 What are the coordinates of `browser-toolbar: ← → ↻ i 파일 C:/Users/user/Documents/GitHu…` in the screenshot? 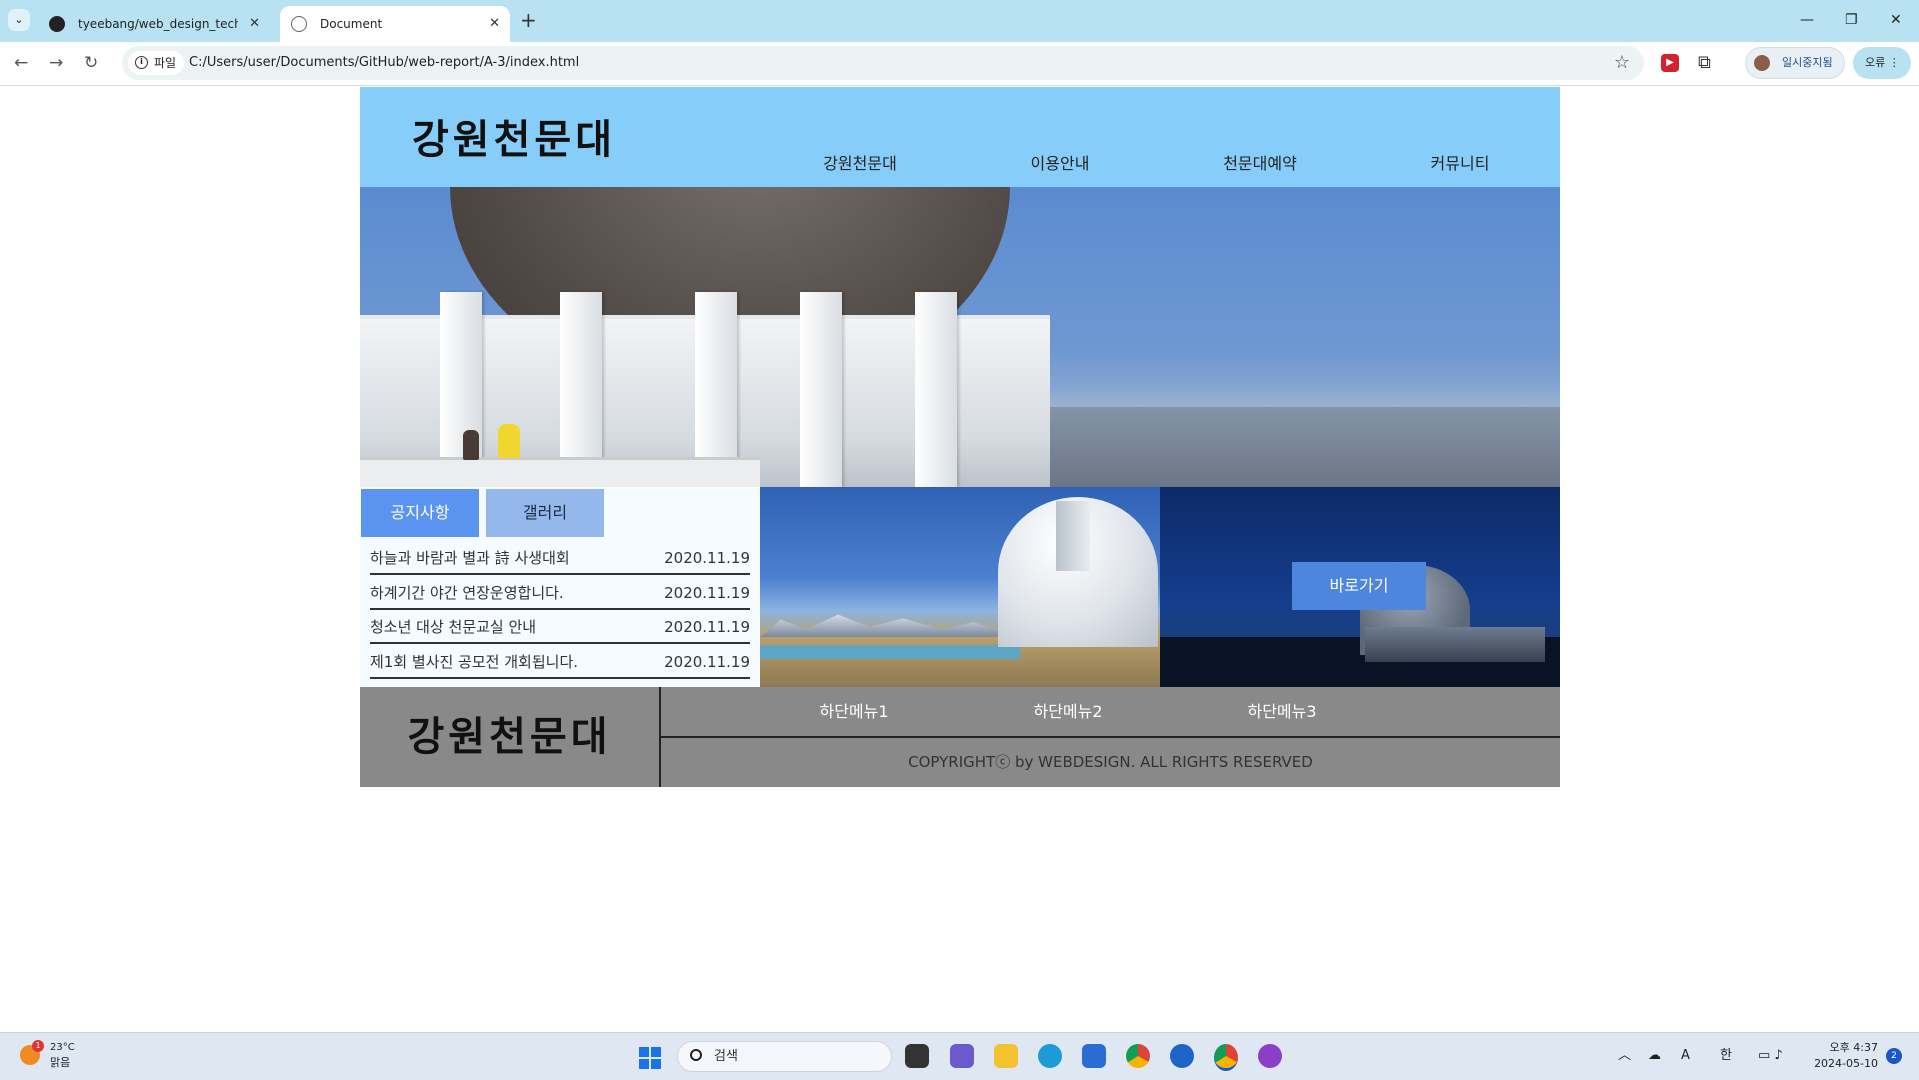 It's located at (959, 64).